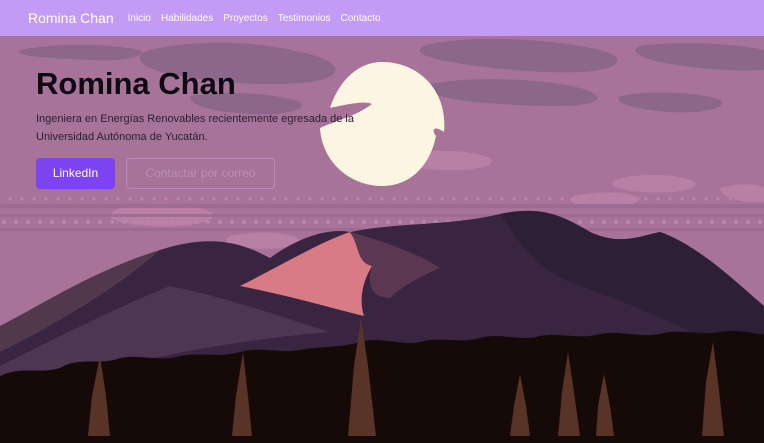  I want to click on hero-buttons: LinkedIn Contactar por correo, so click(211, 173).